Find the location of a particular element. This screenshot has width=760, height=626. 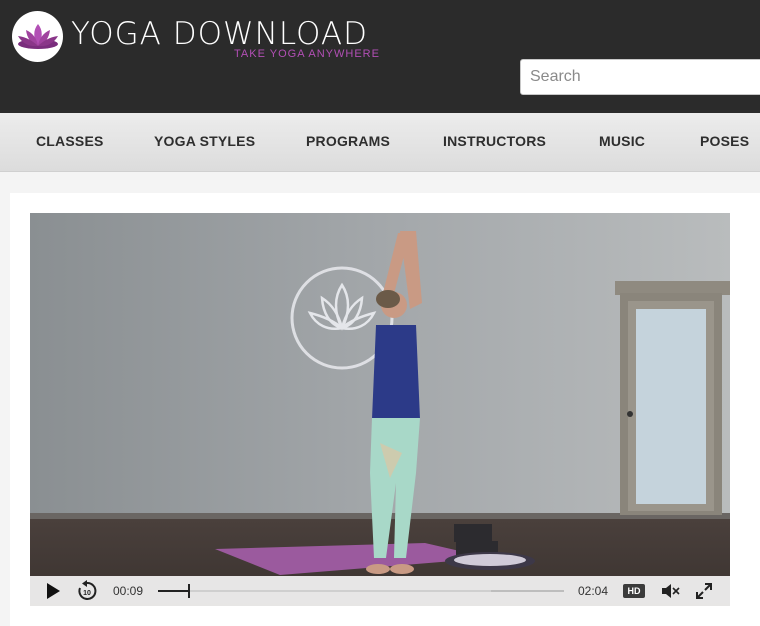

nav-item-classes: CLASSES is located at coordinates (70, 141).